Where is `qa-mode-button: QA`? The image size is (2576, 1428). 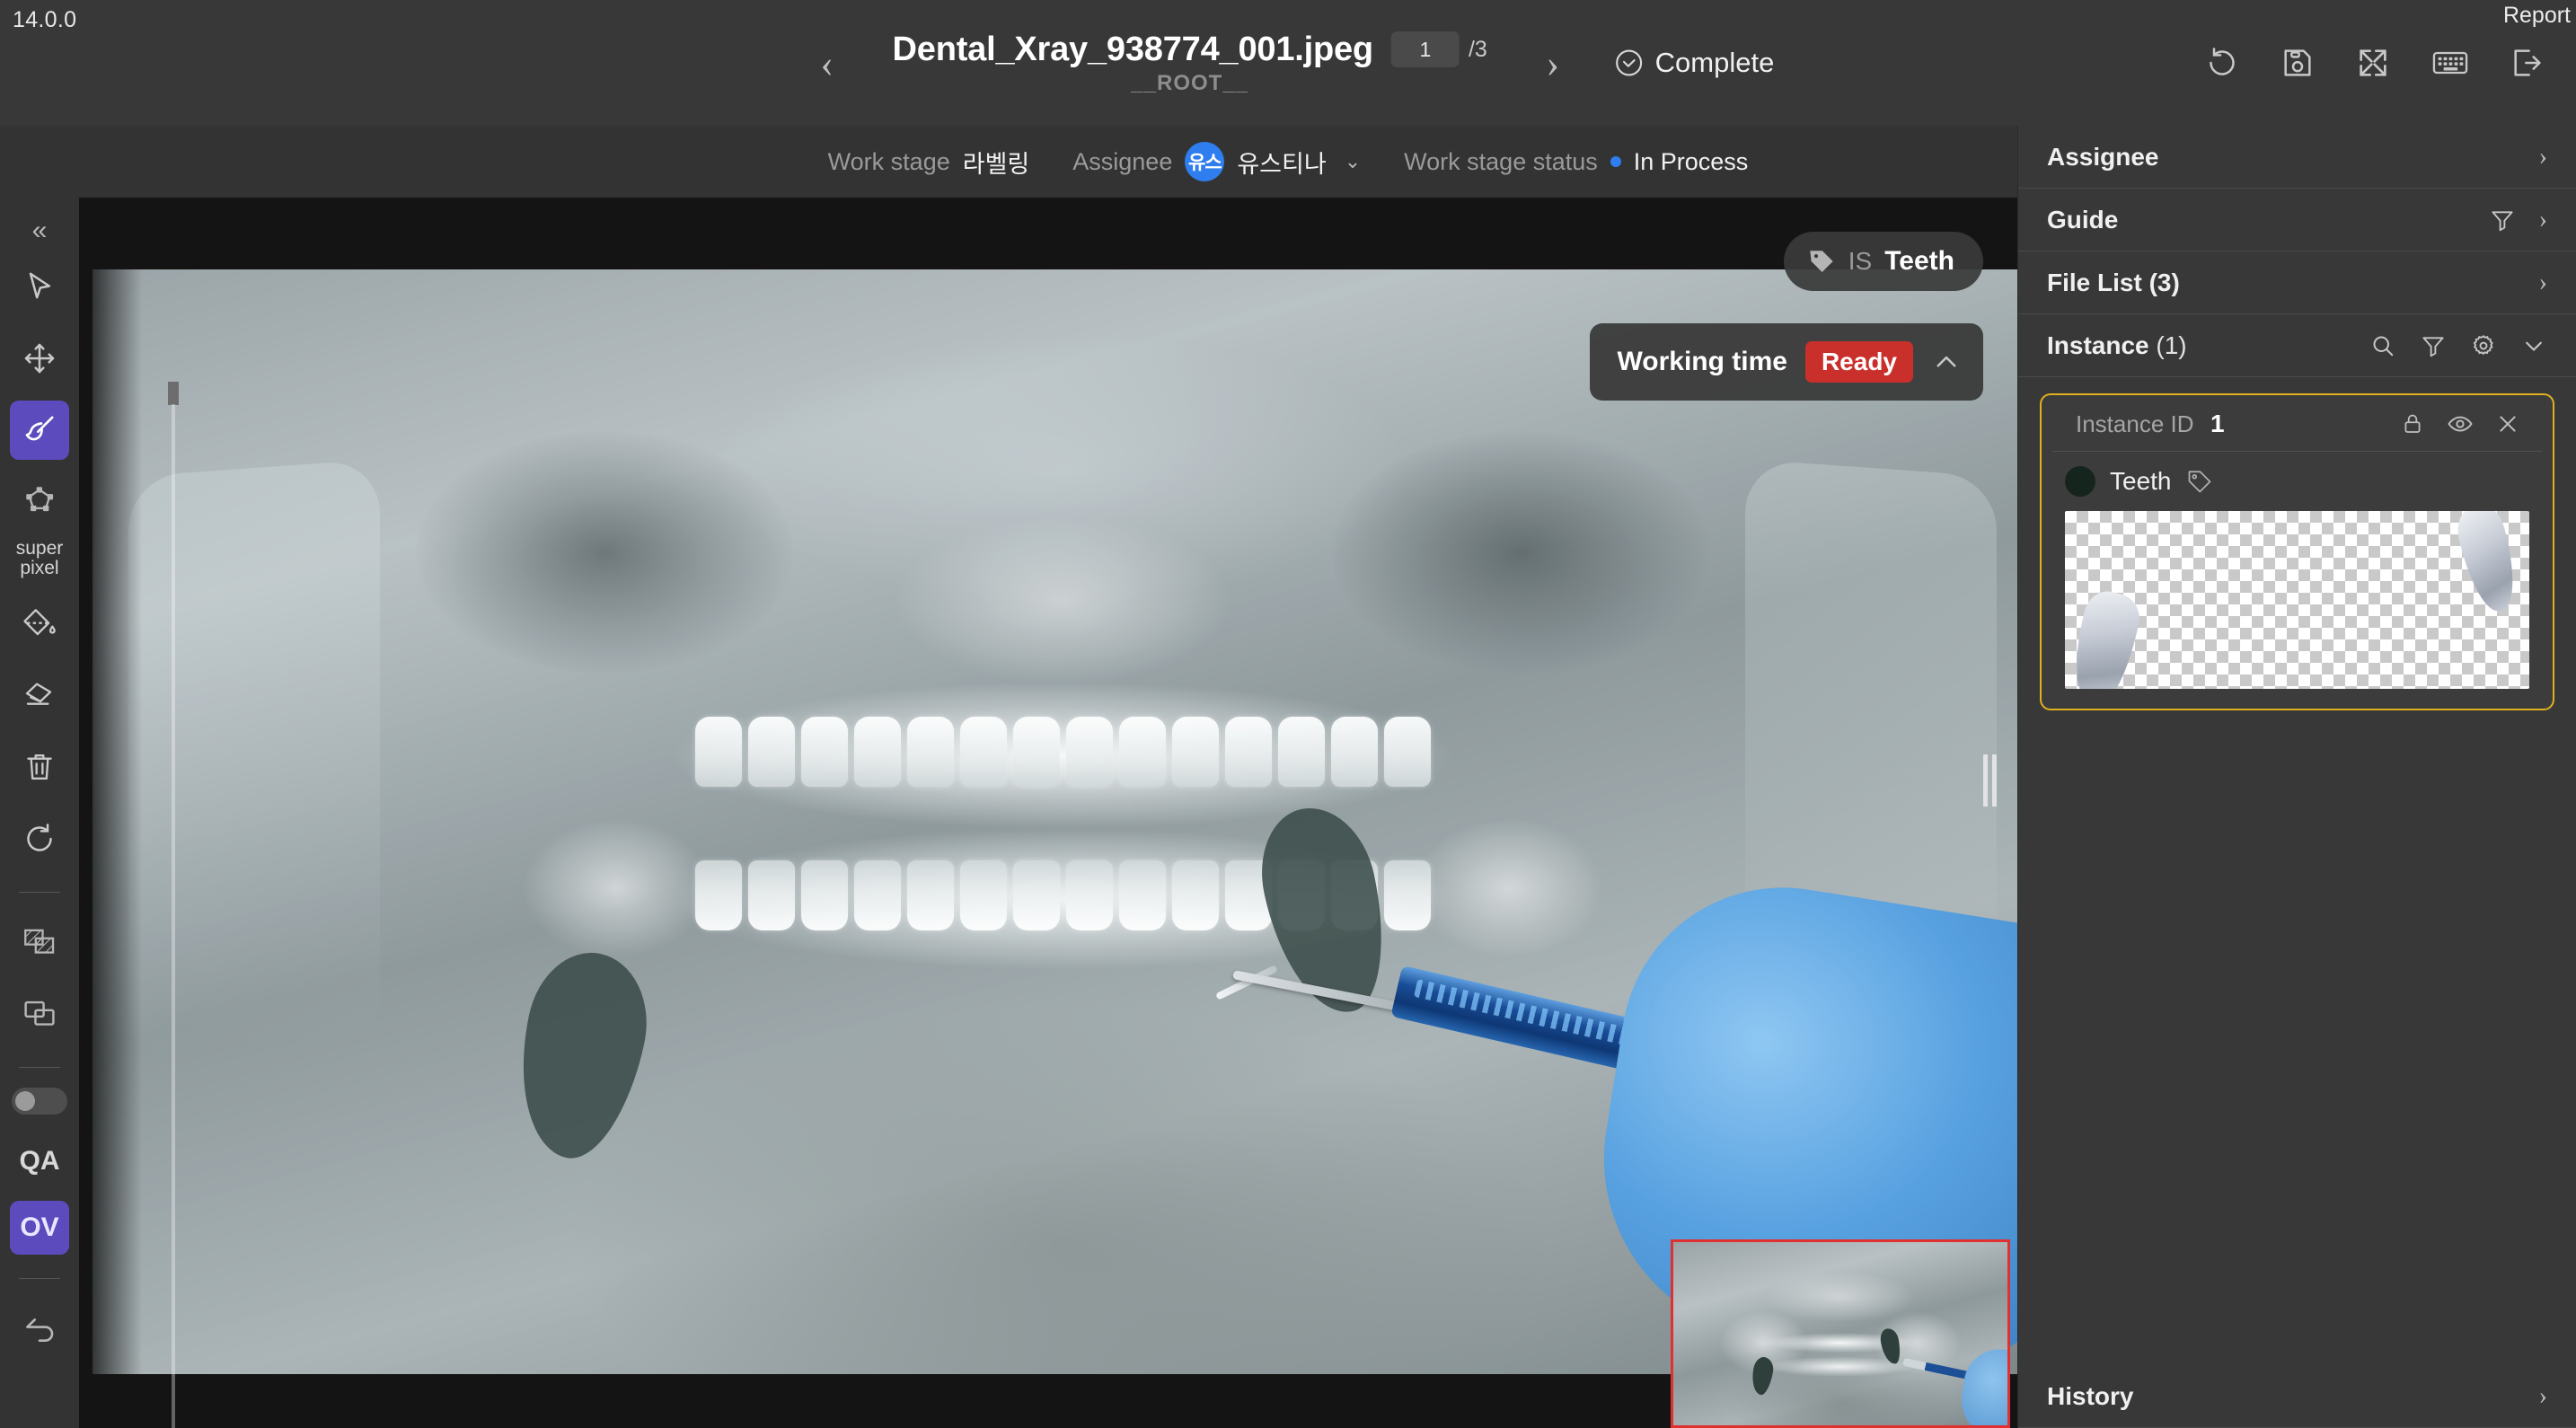 qa-mode-button: QA is located at coordinates (39, 1161).